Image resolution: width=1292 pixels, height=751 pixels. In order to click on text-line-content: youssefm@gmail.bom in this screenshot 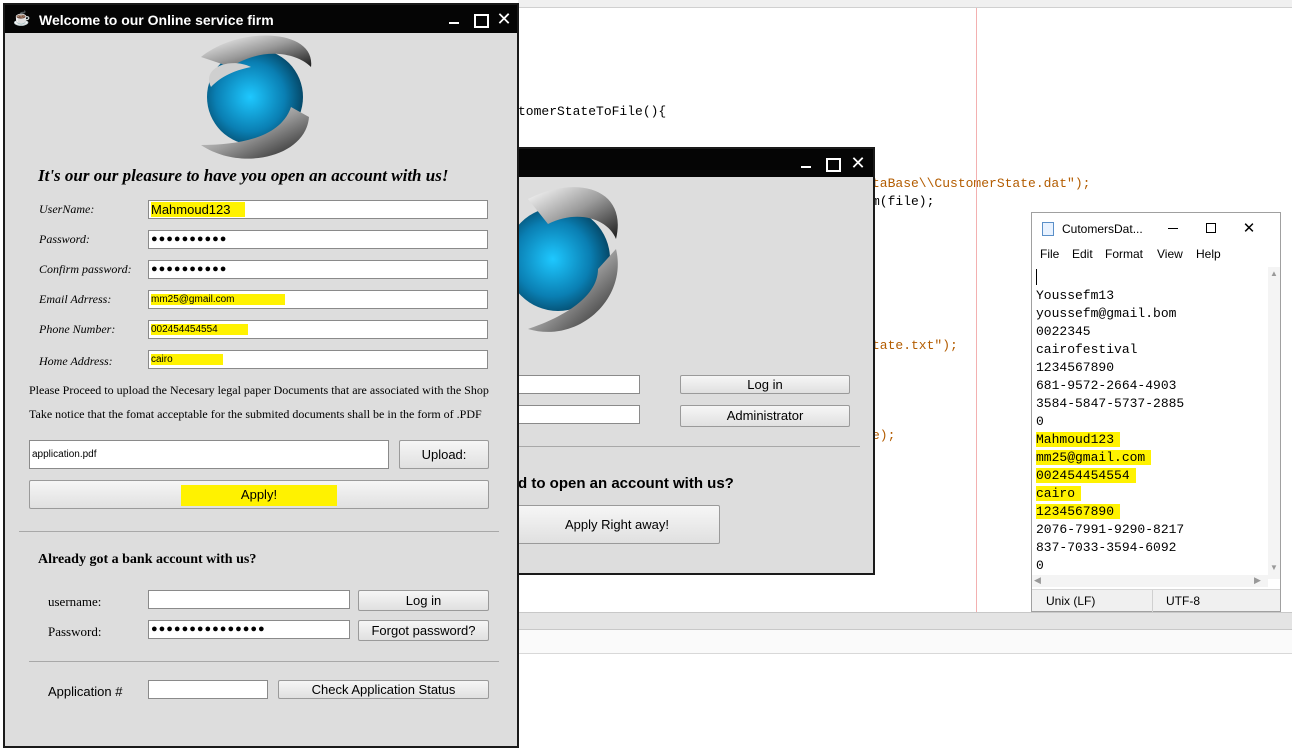, I will do `click(1106, 313)`.